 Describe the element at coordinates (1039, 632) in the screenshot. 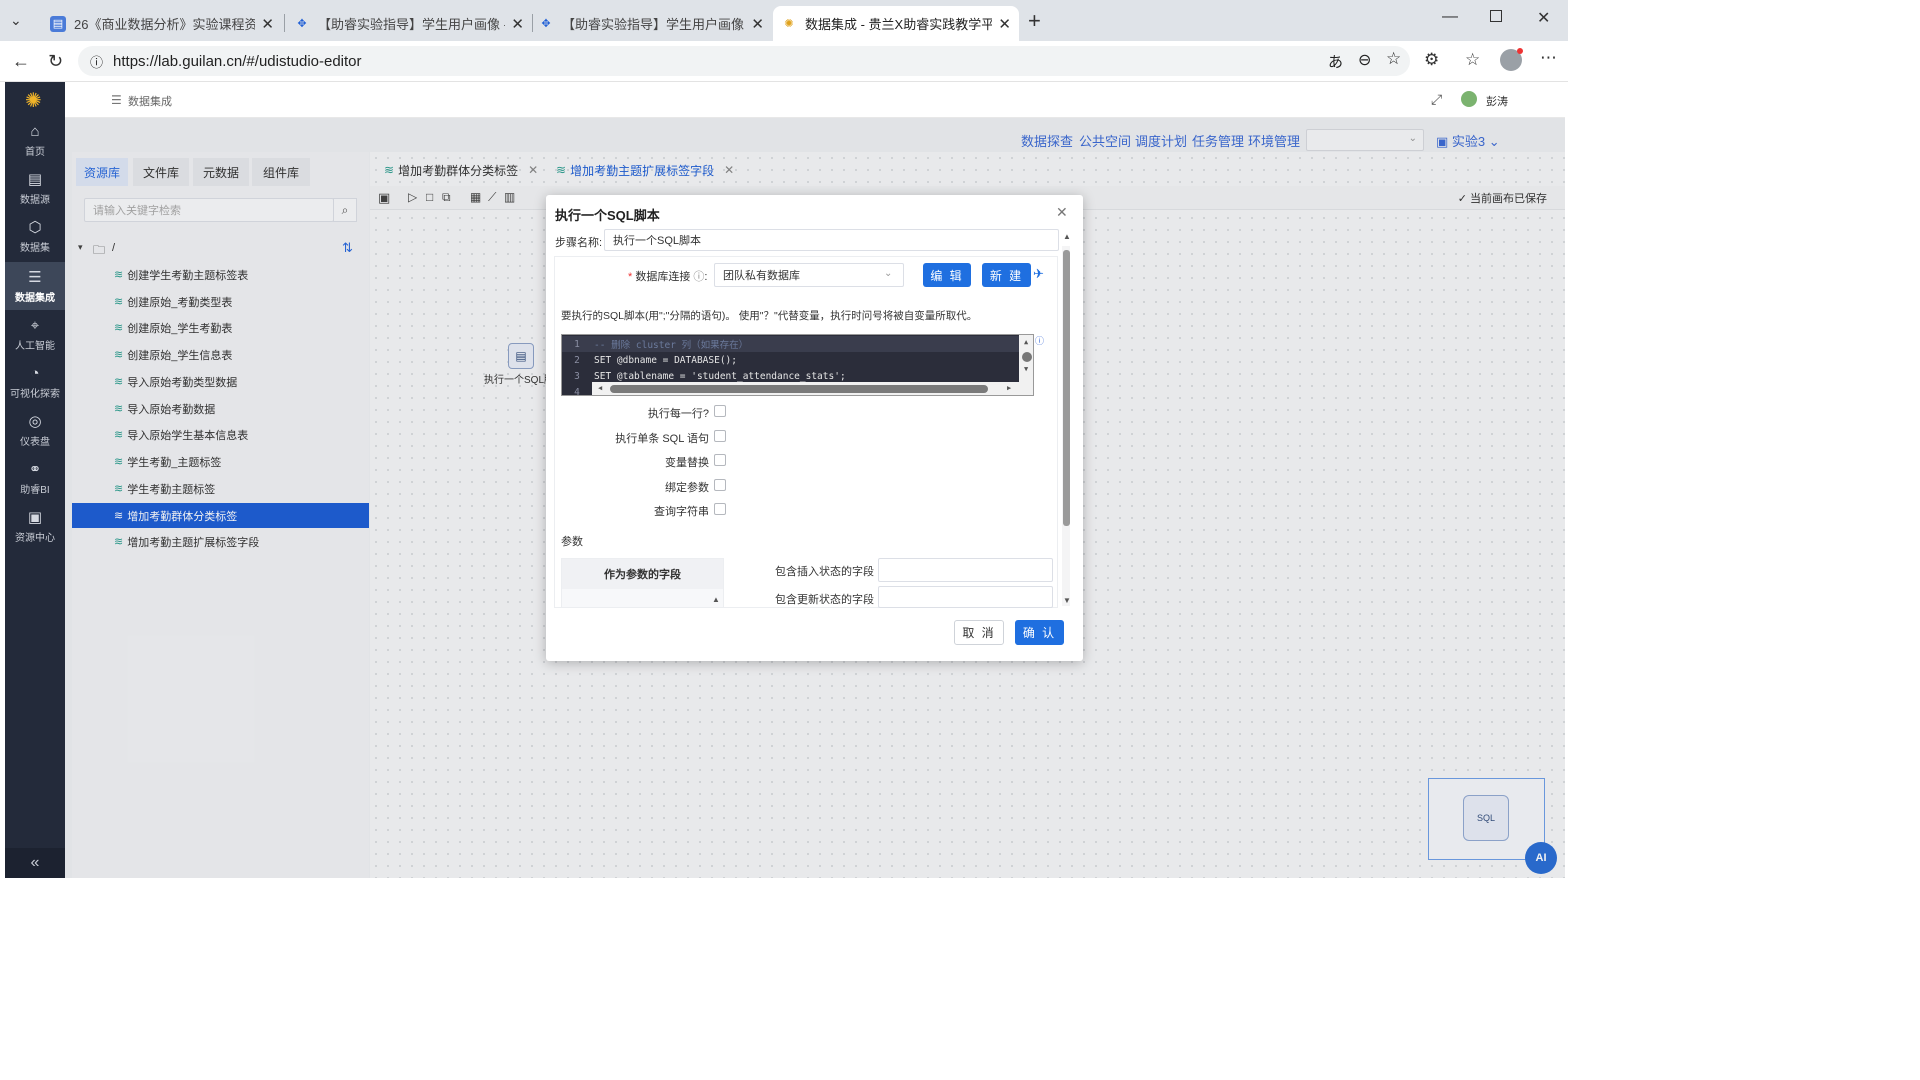

I see `confirm-button: 确 认` at that location.